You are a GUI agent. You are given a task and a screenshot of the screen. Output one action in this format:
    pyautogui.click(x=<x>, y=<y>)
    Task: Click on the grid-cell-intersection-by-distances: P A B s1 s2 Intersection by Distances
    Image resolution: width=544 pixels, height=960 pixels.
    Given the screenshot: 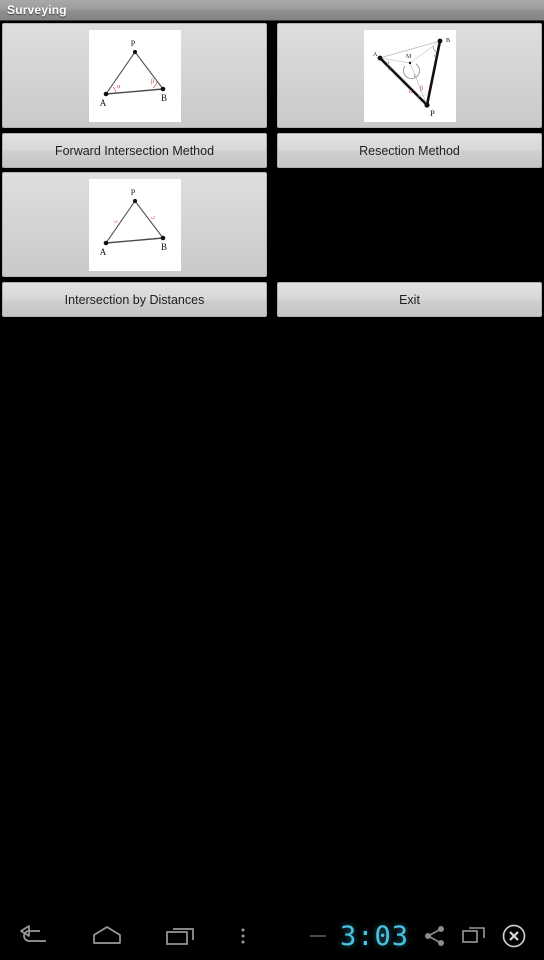 What is the action you would take?
    pyautogui.click(x=134, y=245)
    